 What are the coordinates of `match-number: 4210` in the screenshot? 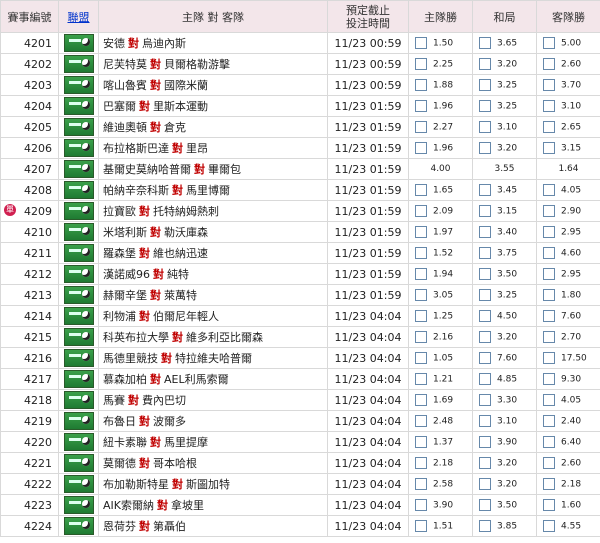 It's located at (29, 232).